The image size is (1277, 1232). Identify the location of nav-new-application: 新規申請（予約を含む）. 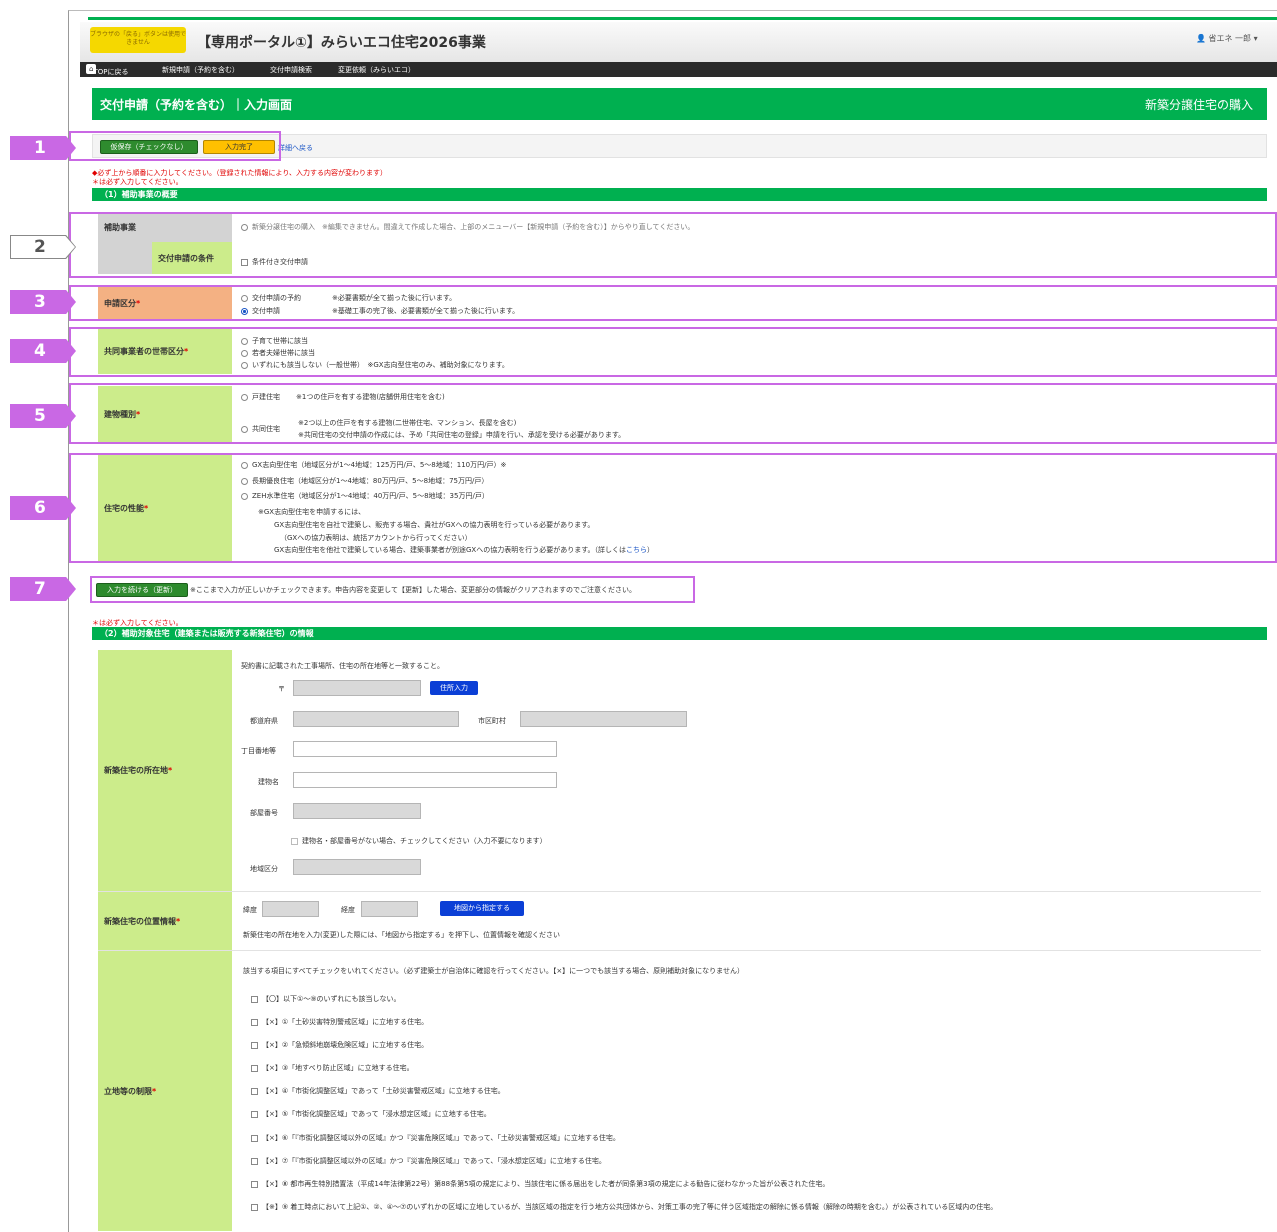
(200, 70).